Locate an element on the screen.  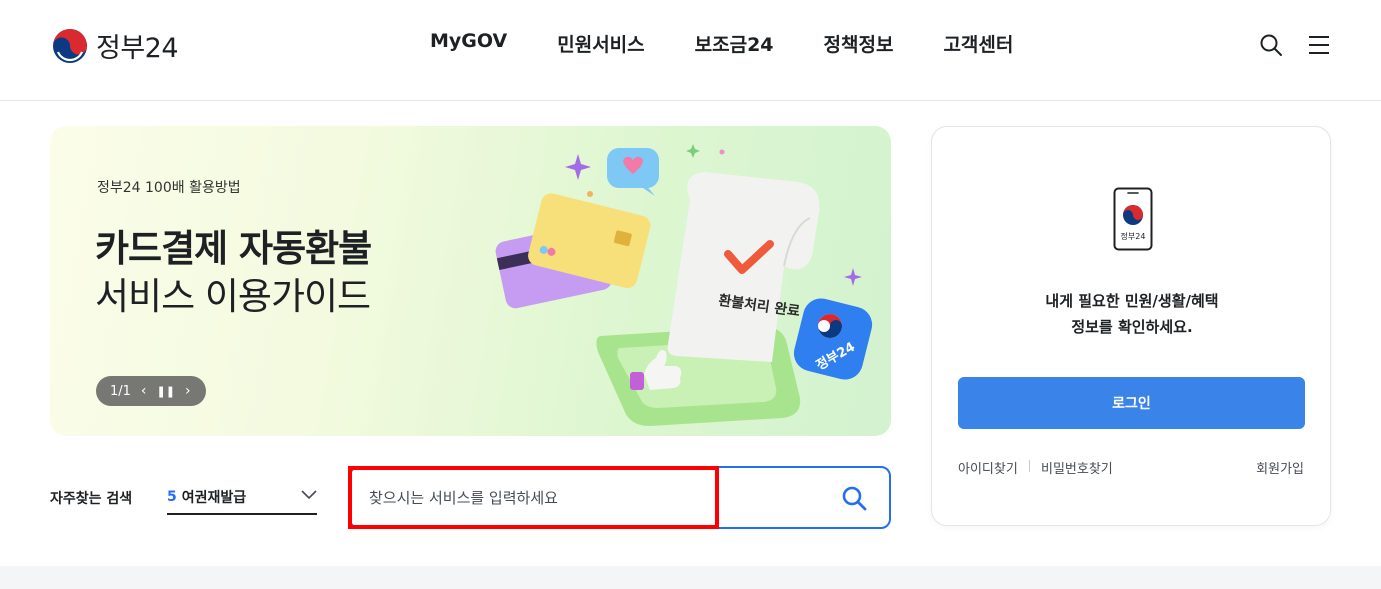
service-search-input is located at coordinates (539, 498).